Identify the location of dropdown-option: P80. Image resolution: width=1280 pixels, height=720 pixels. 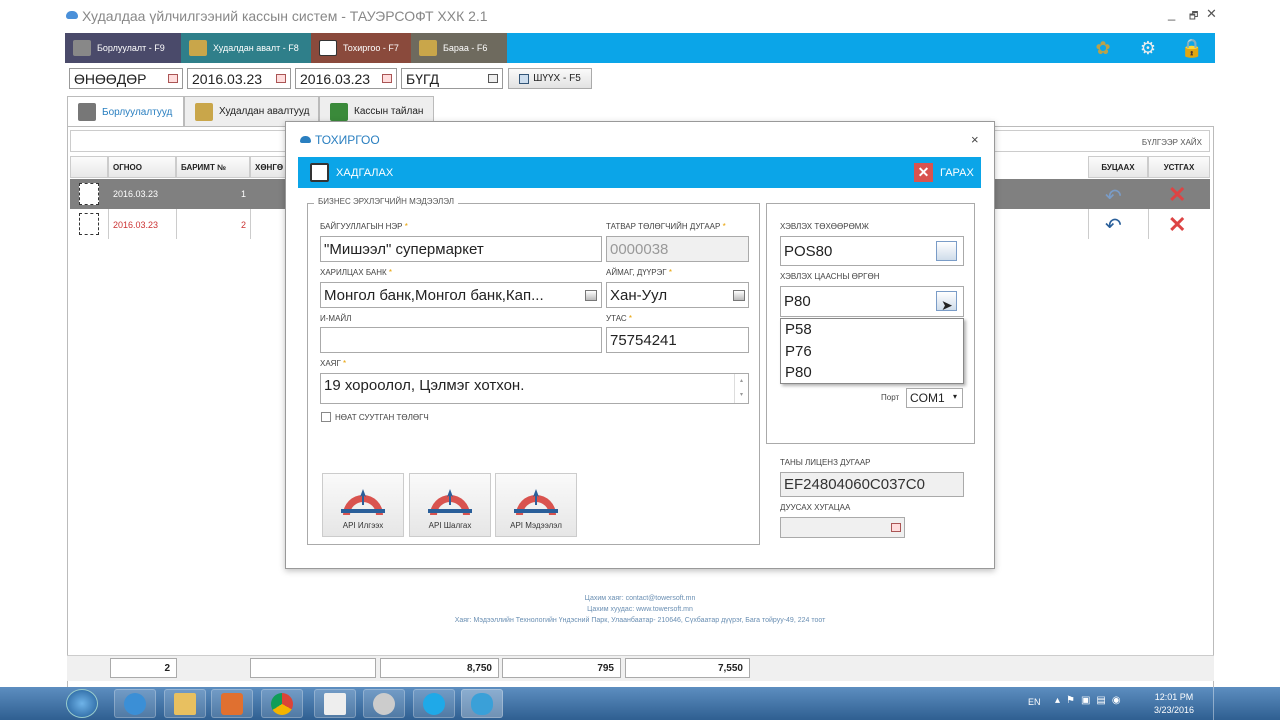
(872, 373).